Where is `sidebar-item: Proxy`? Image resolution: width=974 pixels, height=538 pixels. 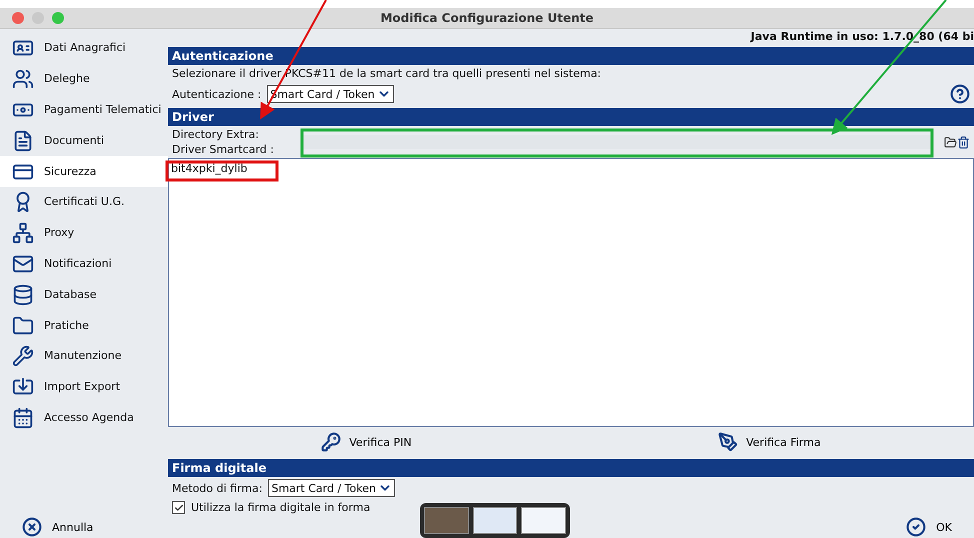 sidebar-item: Proxy is located at coordinates (84, 233).